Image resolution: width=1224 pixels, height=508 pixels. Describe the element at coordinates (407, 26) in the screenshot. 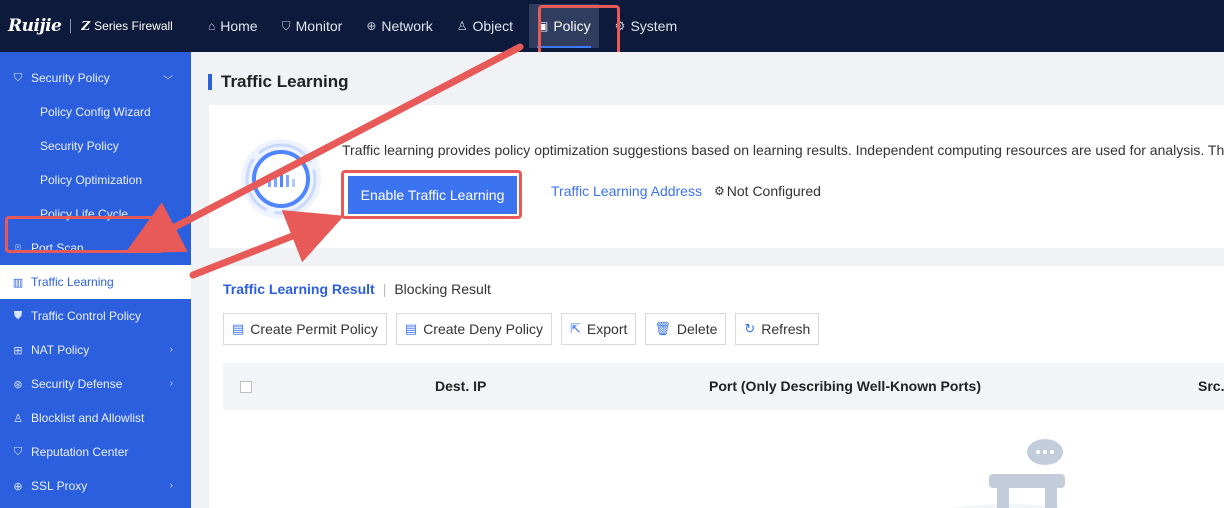

I see `nav-network-label: Network` at that location.